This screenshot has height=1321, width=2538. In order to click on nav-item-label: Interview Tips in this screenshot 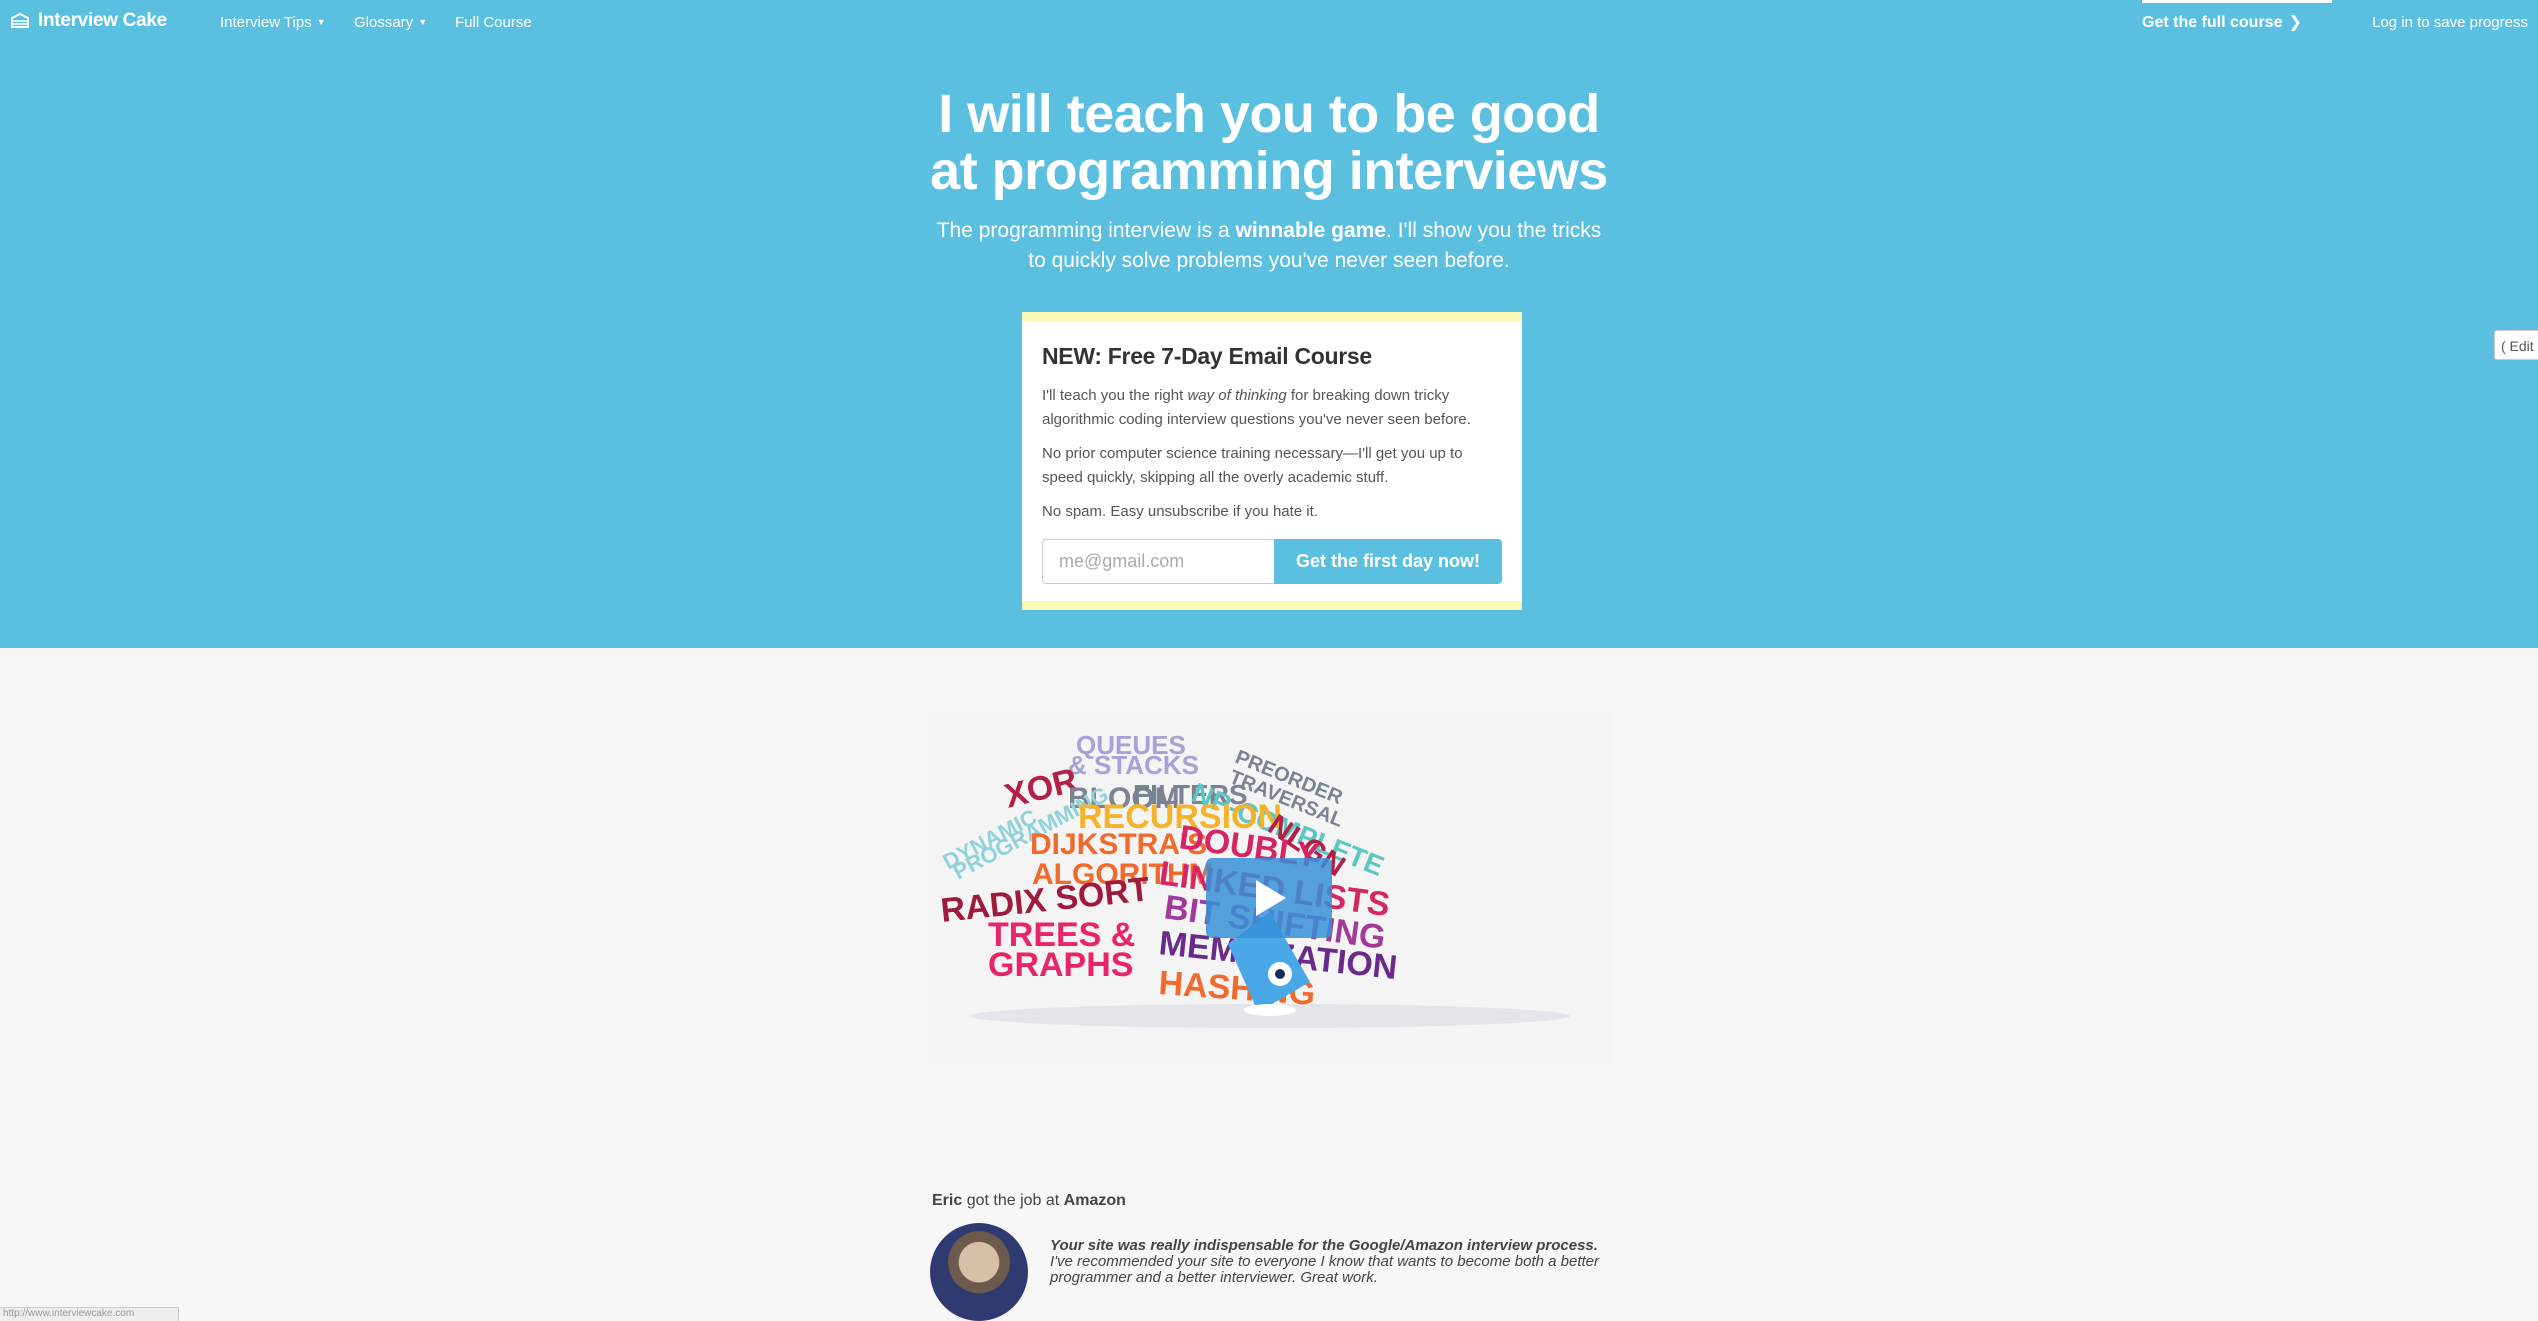, I will do `click(266, 22)`.